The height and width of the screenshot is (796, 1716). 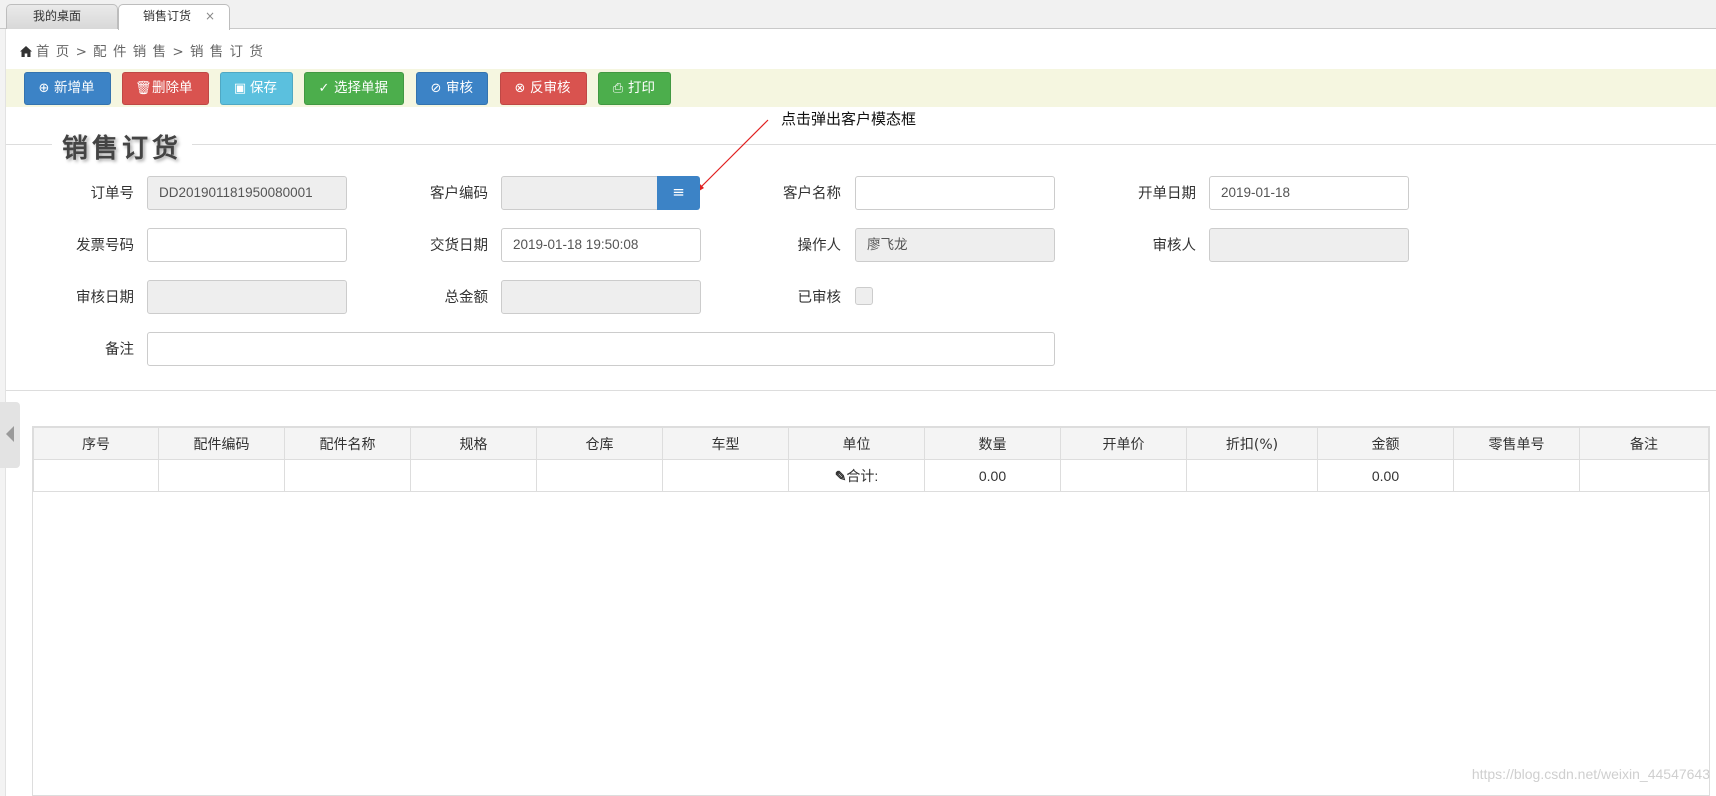 I want to click on column-header: 规格, so click(x=473, y=443).